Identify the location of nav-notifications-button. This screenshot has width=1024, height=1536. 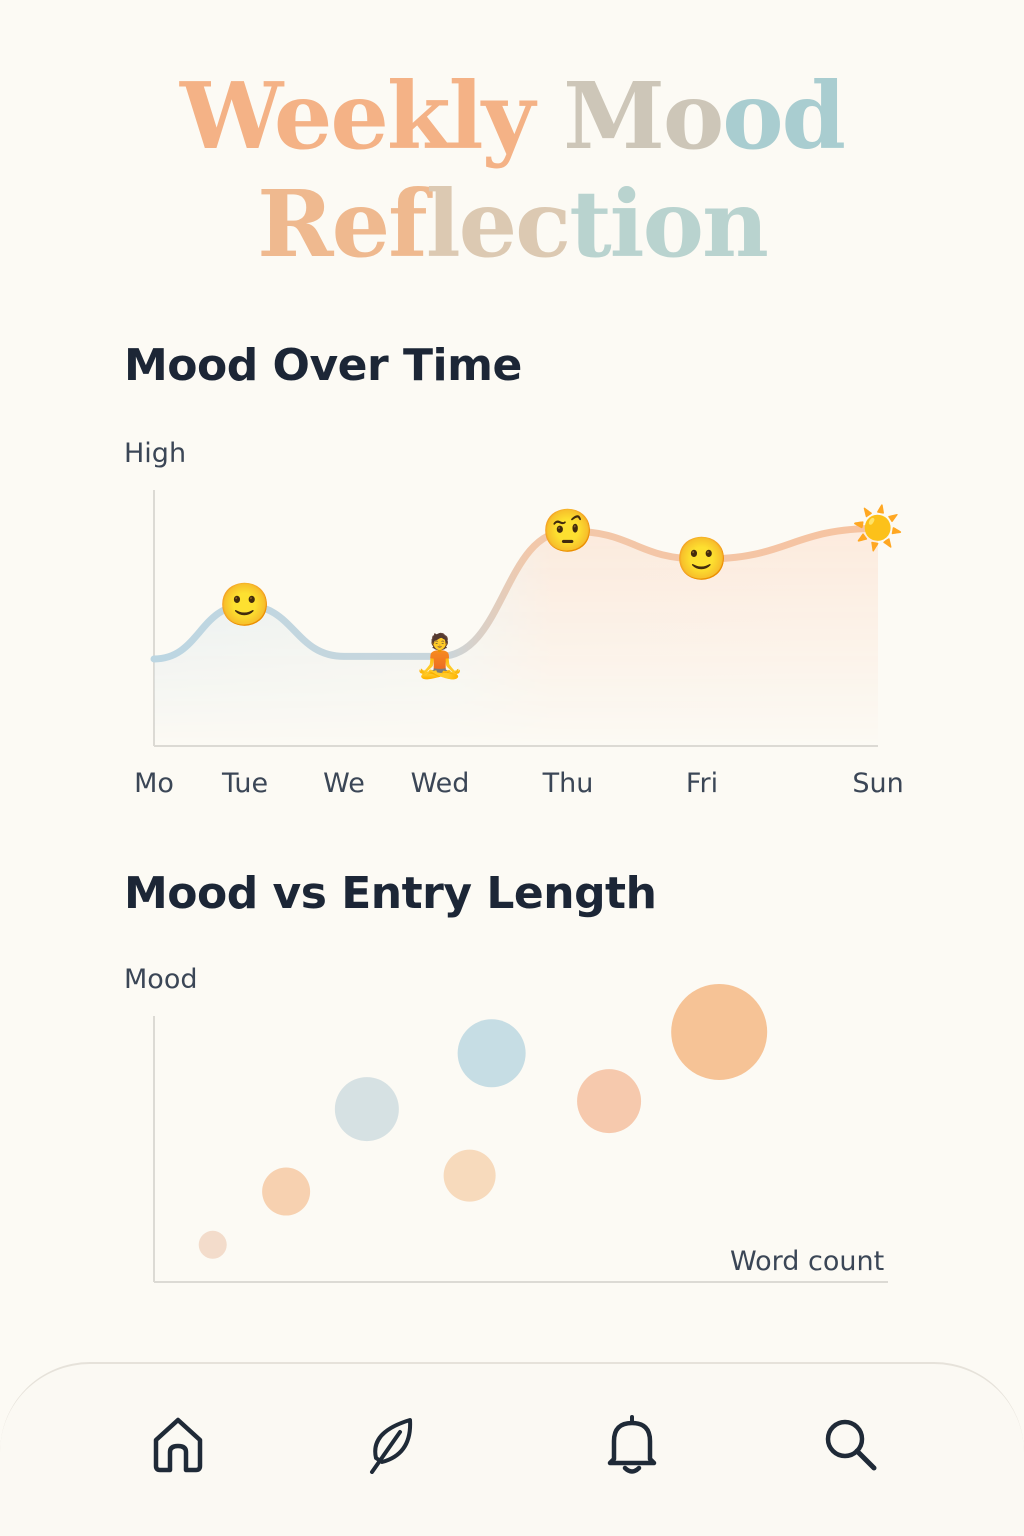
(632, 1444).